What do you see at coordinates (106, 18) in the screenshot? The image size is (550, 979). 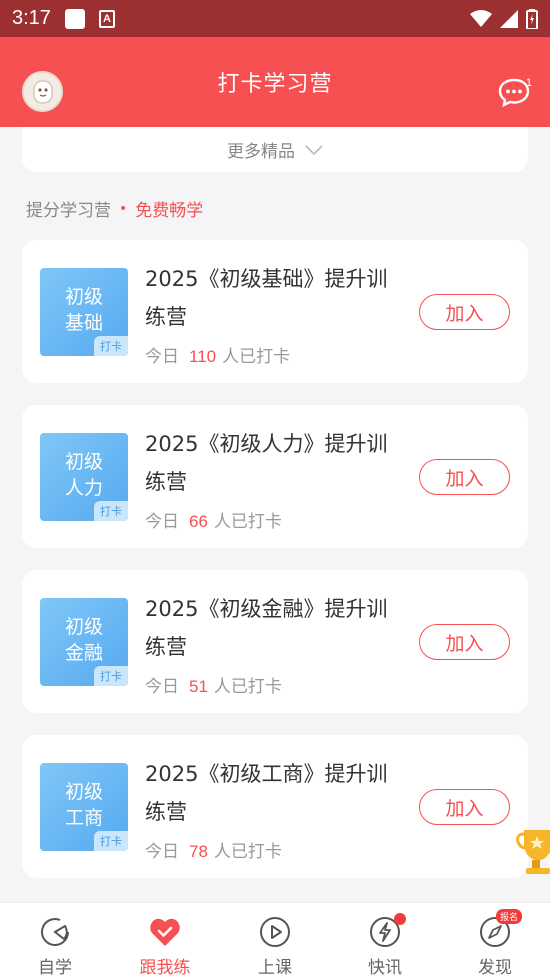 I see `notification-app-icon: A` at bounding box center [106, 18].